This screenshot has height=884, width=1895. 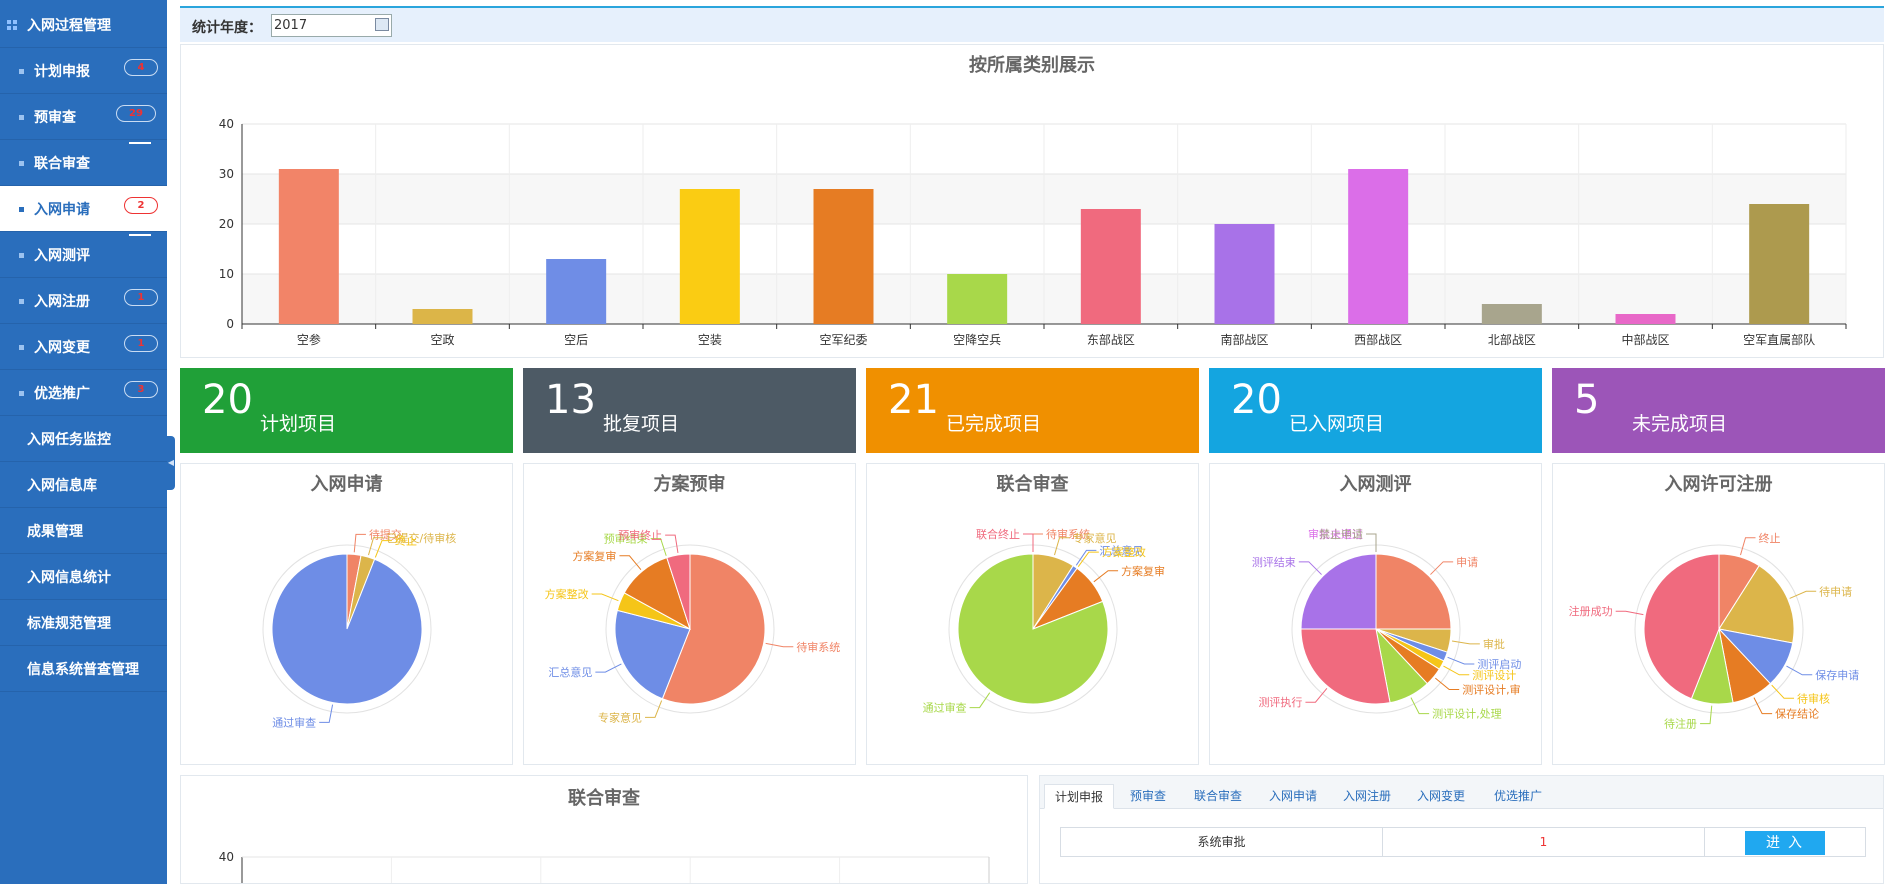 What do you see at coordinates (570, 400) in the screenshot?
I see `stat-number: 13` at bounding box center [570, 400].